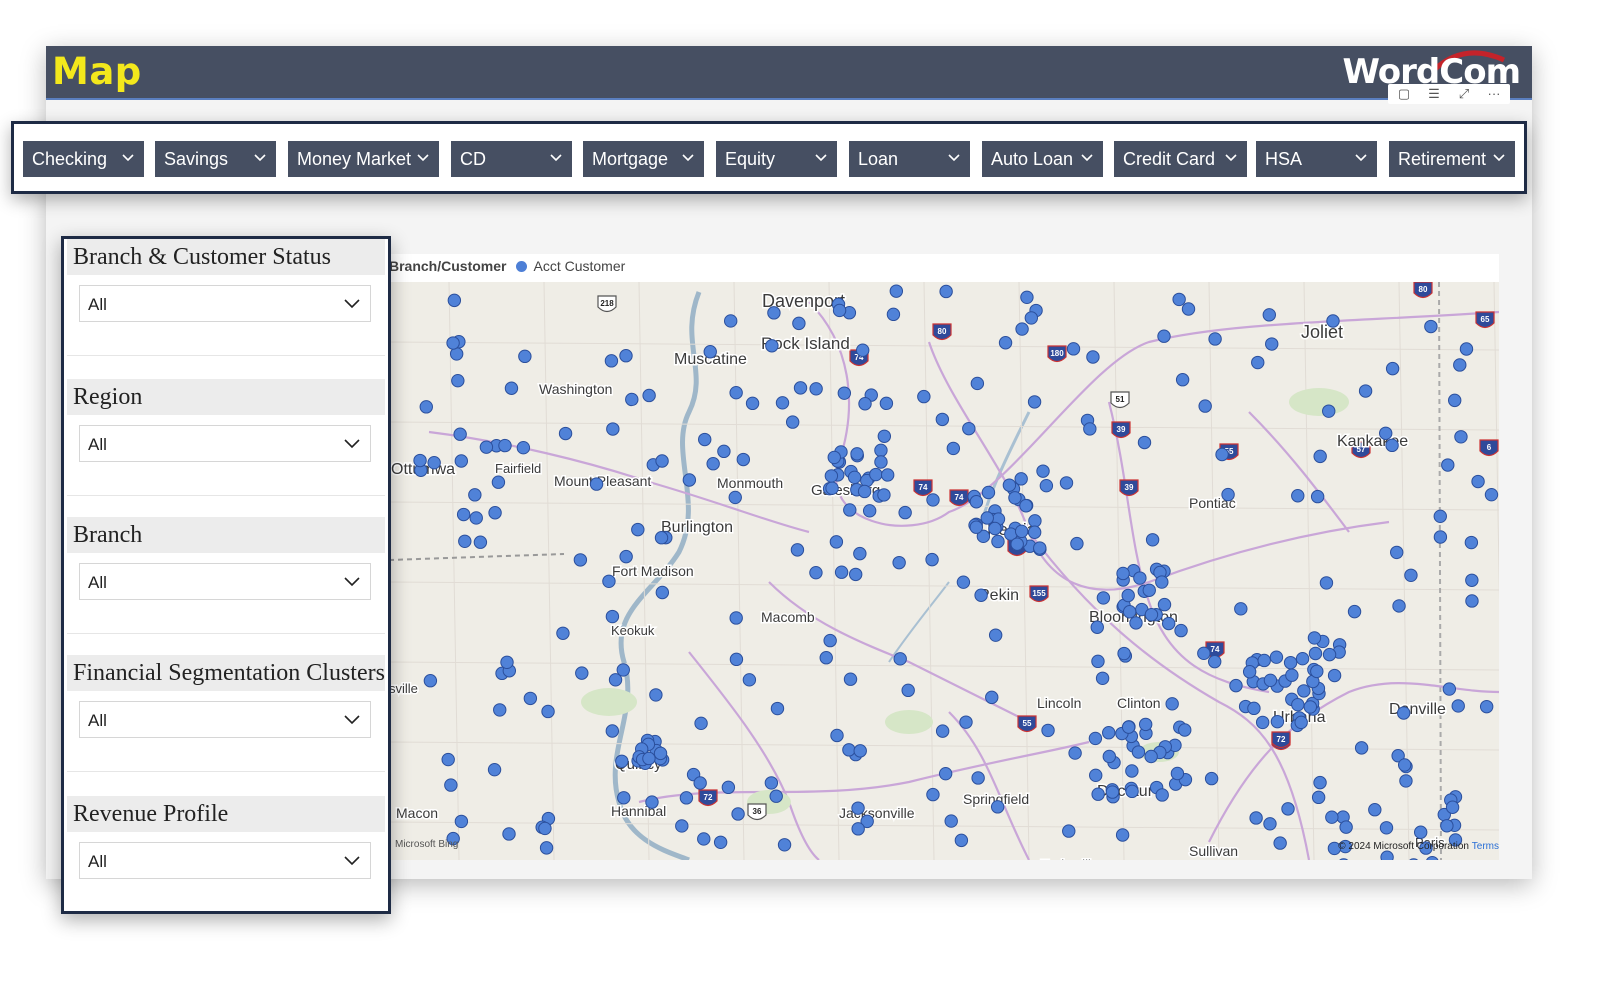 This screenshot has height=1001, width=1600. Describe the element at coordinates (518, 468) in the screenshot. I see `city-label: Fairfield` at that location.